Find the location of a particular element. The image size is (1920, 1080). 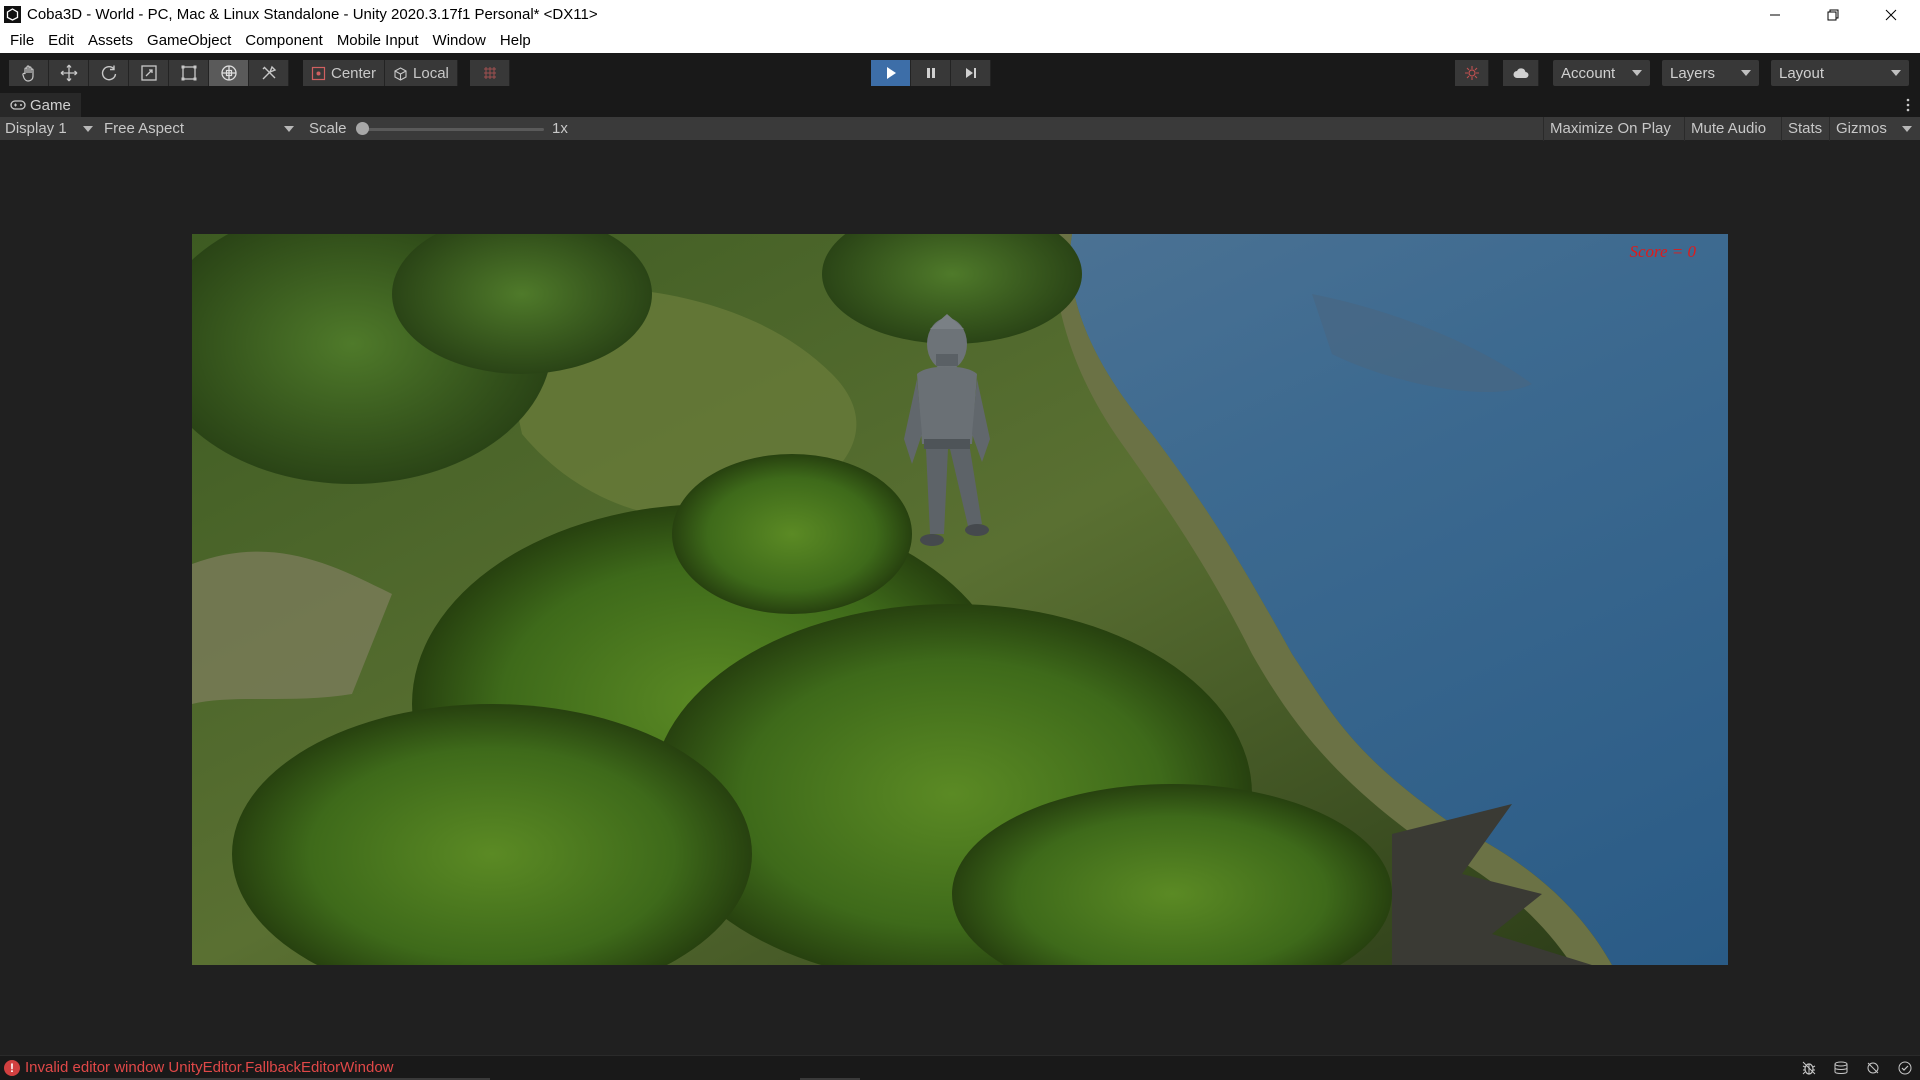

tab-game: Game is located at coordinates (40, 105).